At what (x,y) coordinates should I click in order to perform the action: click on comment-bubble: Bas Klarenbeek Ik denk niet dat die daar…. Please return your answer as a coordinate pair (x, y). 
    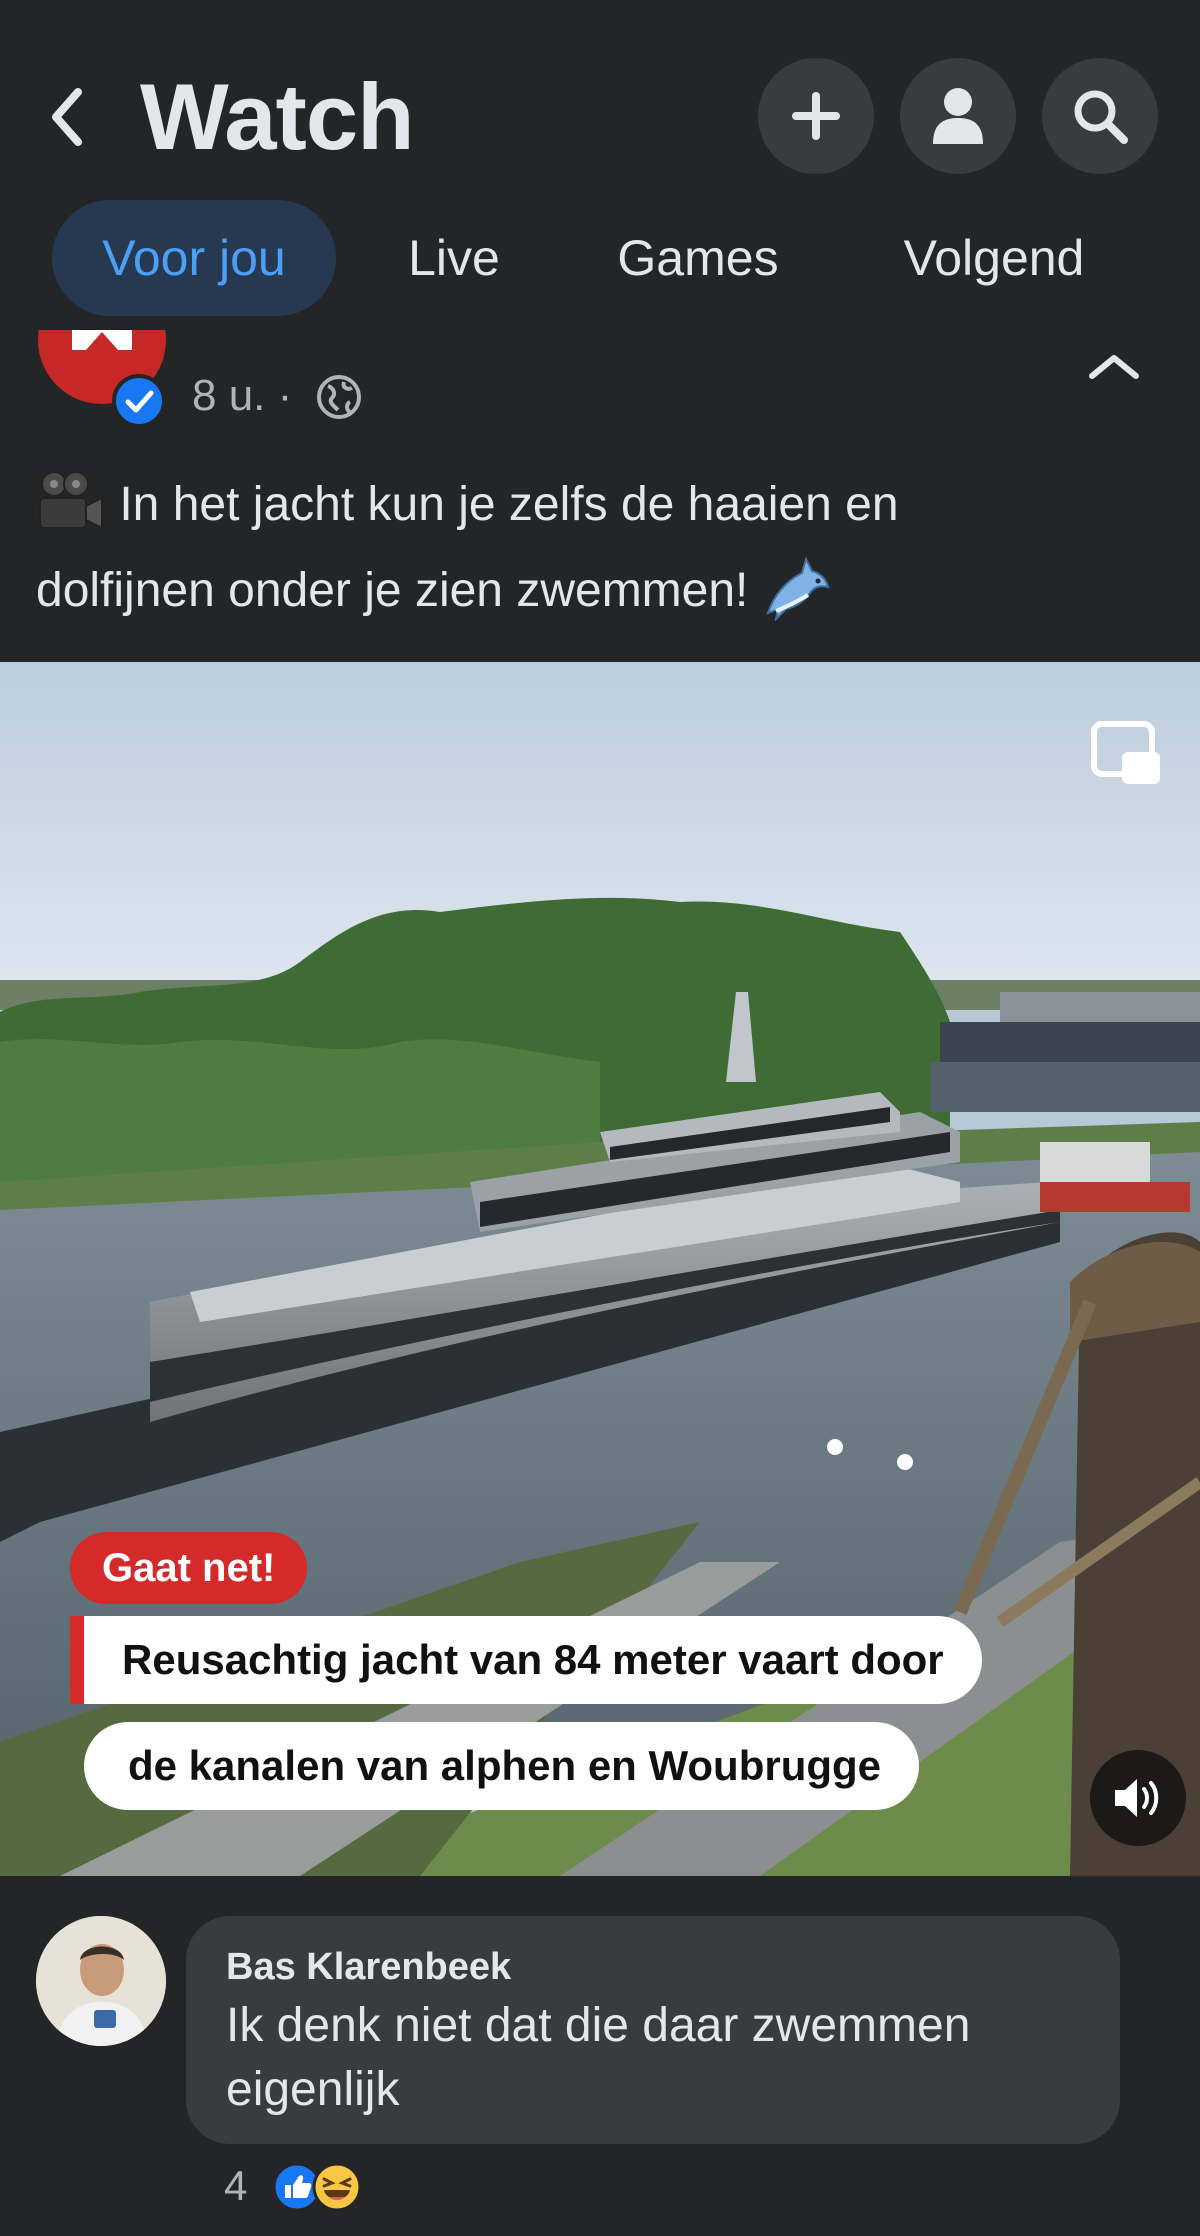
    Looking at the image, I should click on (653, 2030).